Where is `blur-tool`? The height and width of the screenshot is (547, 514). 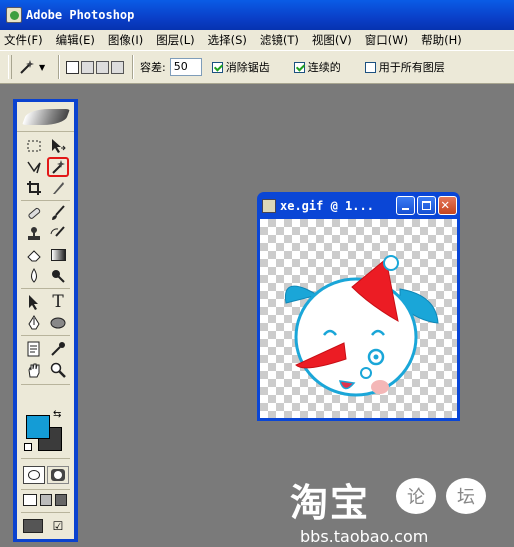 blur-tool is located at coordinates (34, 276).